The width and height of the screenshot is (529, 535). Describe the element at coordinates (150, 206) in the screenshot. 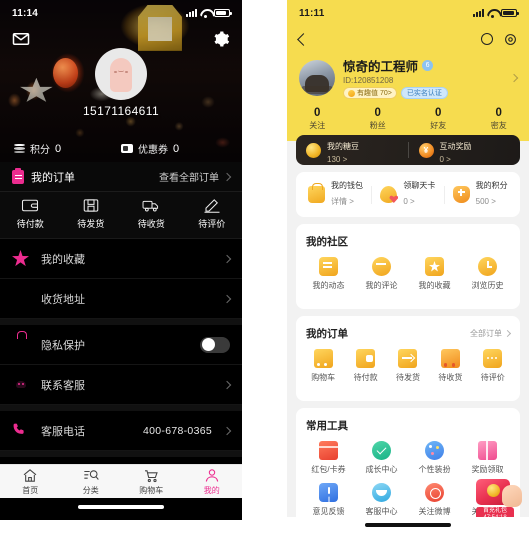

I see `truck-outline-icon` at that location.